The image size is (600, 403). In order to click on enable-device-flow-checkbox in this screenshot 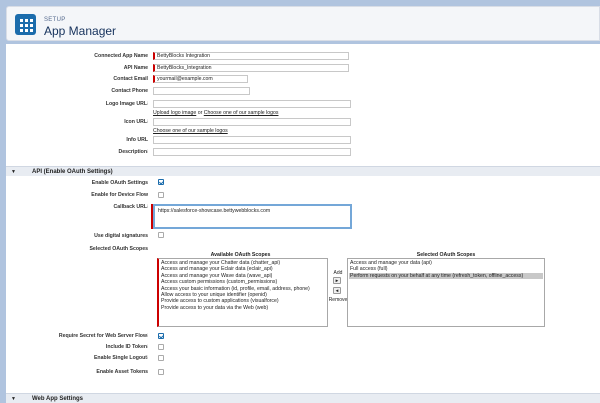, I will do `click(161, 195)`.